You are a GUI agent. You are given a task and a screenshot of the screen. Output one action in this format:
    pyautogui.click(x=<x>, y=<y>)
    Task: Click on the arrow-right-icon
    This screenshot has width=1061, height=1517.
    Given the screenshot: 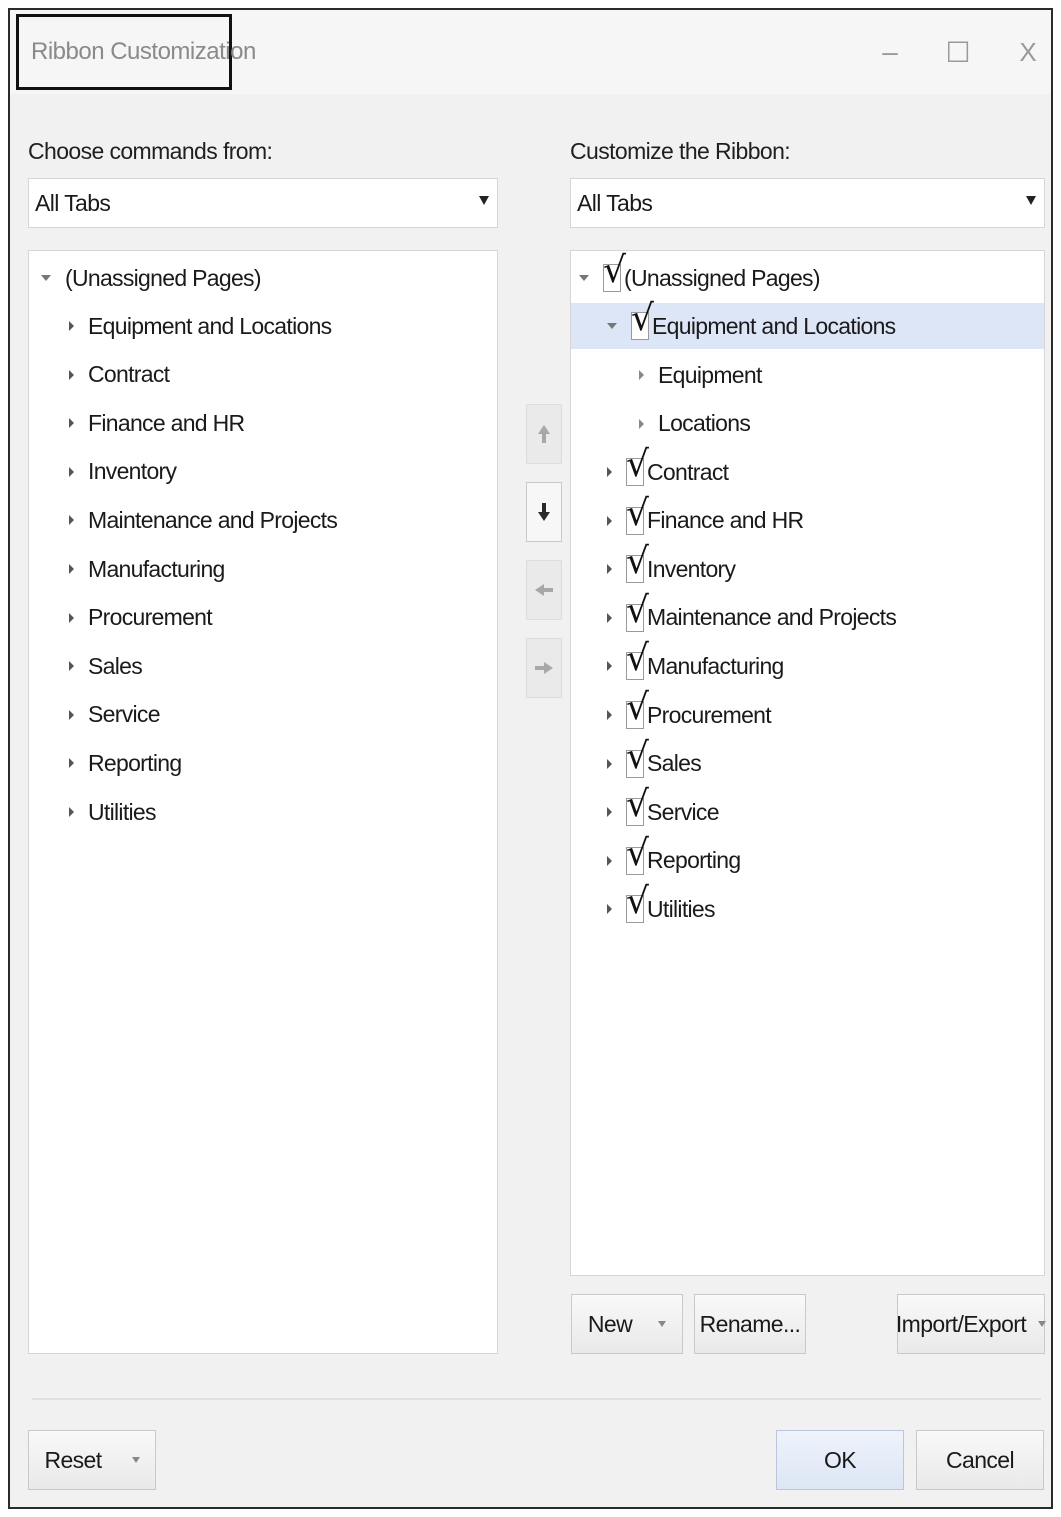 What is the action you would take?
    pyautogui.click(x=544, y=668)
    